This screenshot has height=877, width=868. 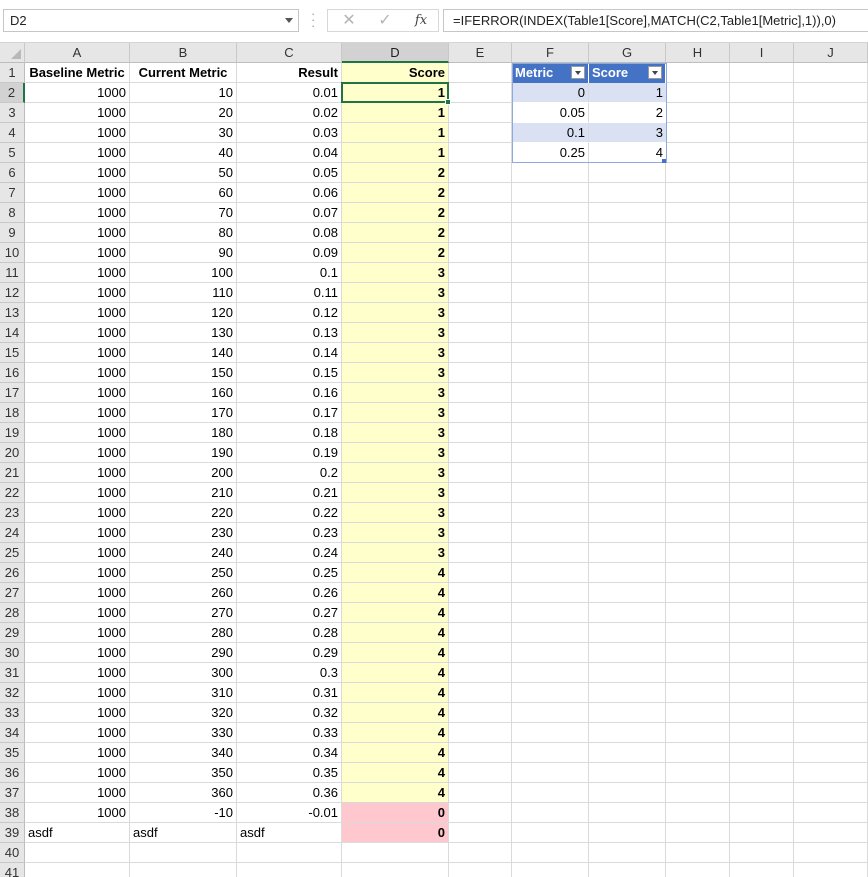 I want to click on cell-current-metric: 210, so click(x=183, y=493).